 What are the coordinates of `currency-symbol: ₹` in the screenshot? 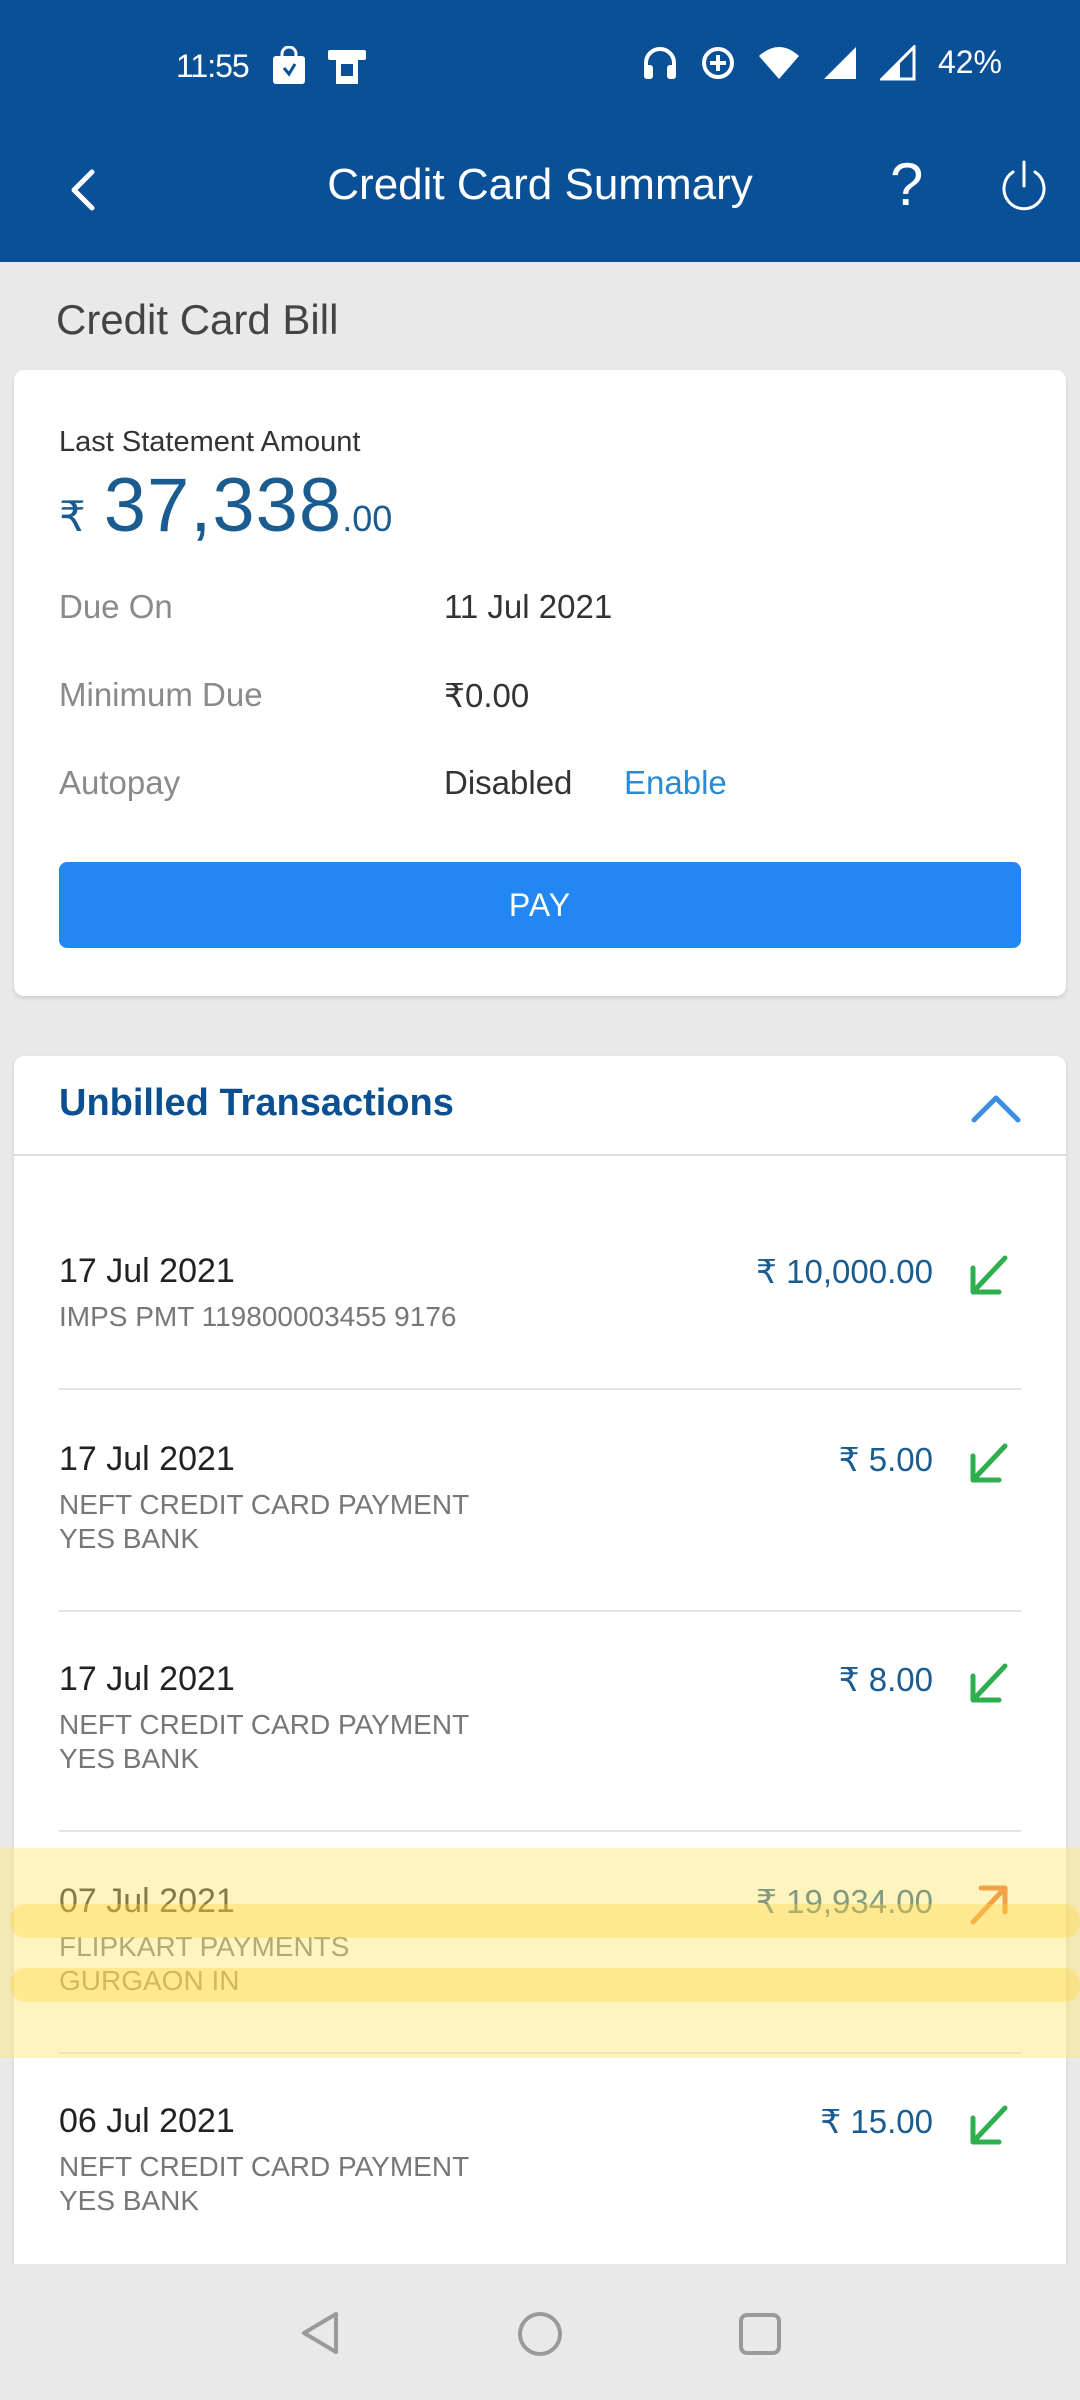 It's located at (72, 516).